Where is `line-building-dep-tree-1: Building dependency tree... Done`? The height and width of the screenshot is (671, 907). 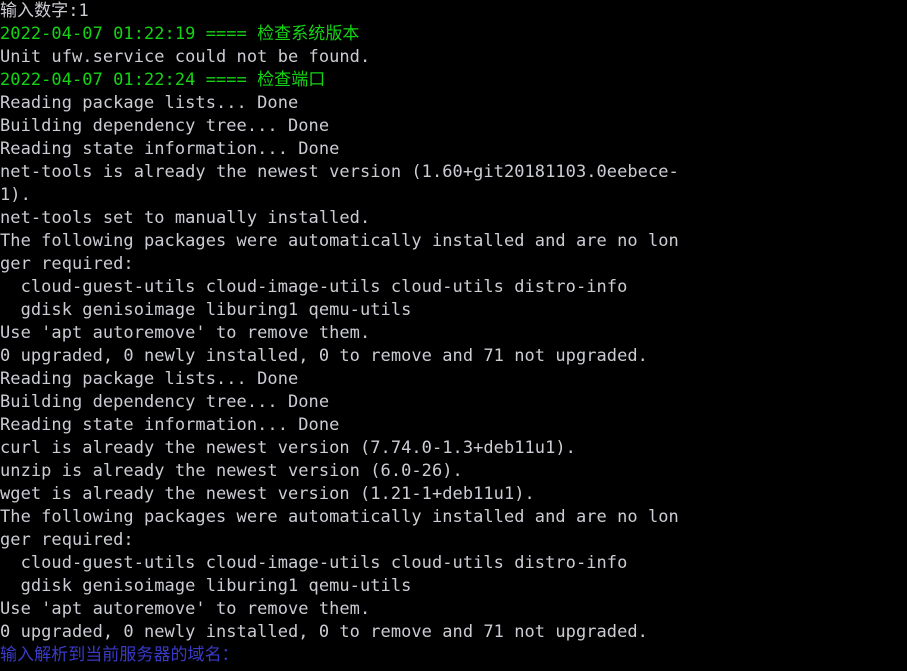
line-building-dep-tree-1: Building dependency tree... Done is located at coordinates (453, 126).